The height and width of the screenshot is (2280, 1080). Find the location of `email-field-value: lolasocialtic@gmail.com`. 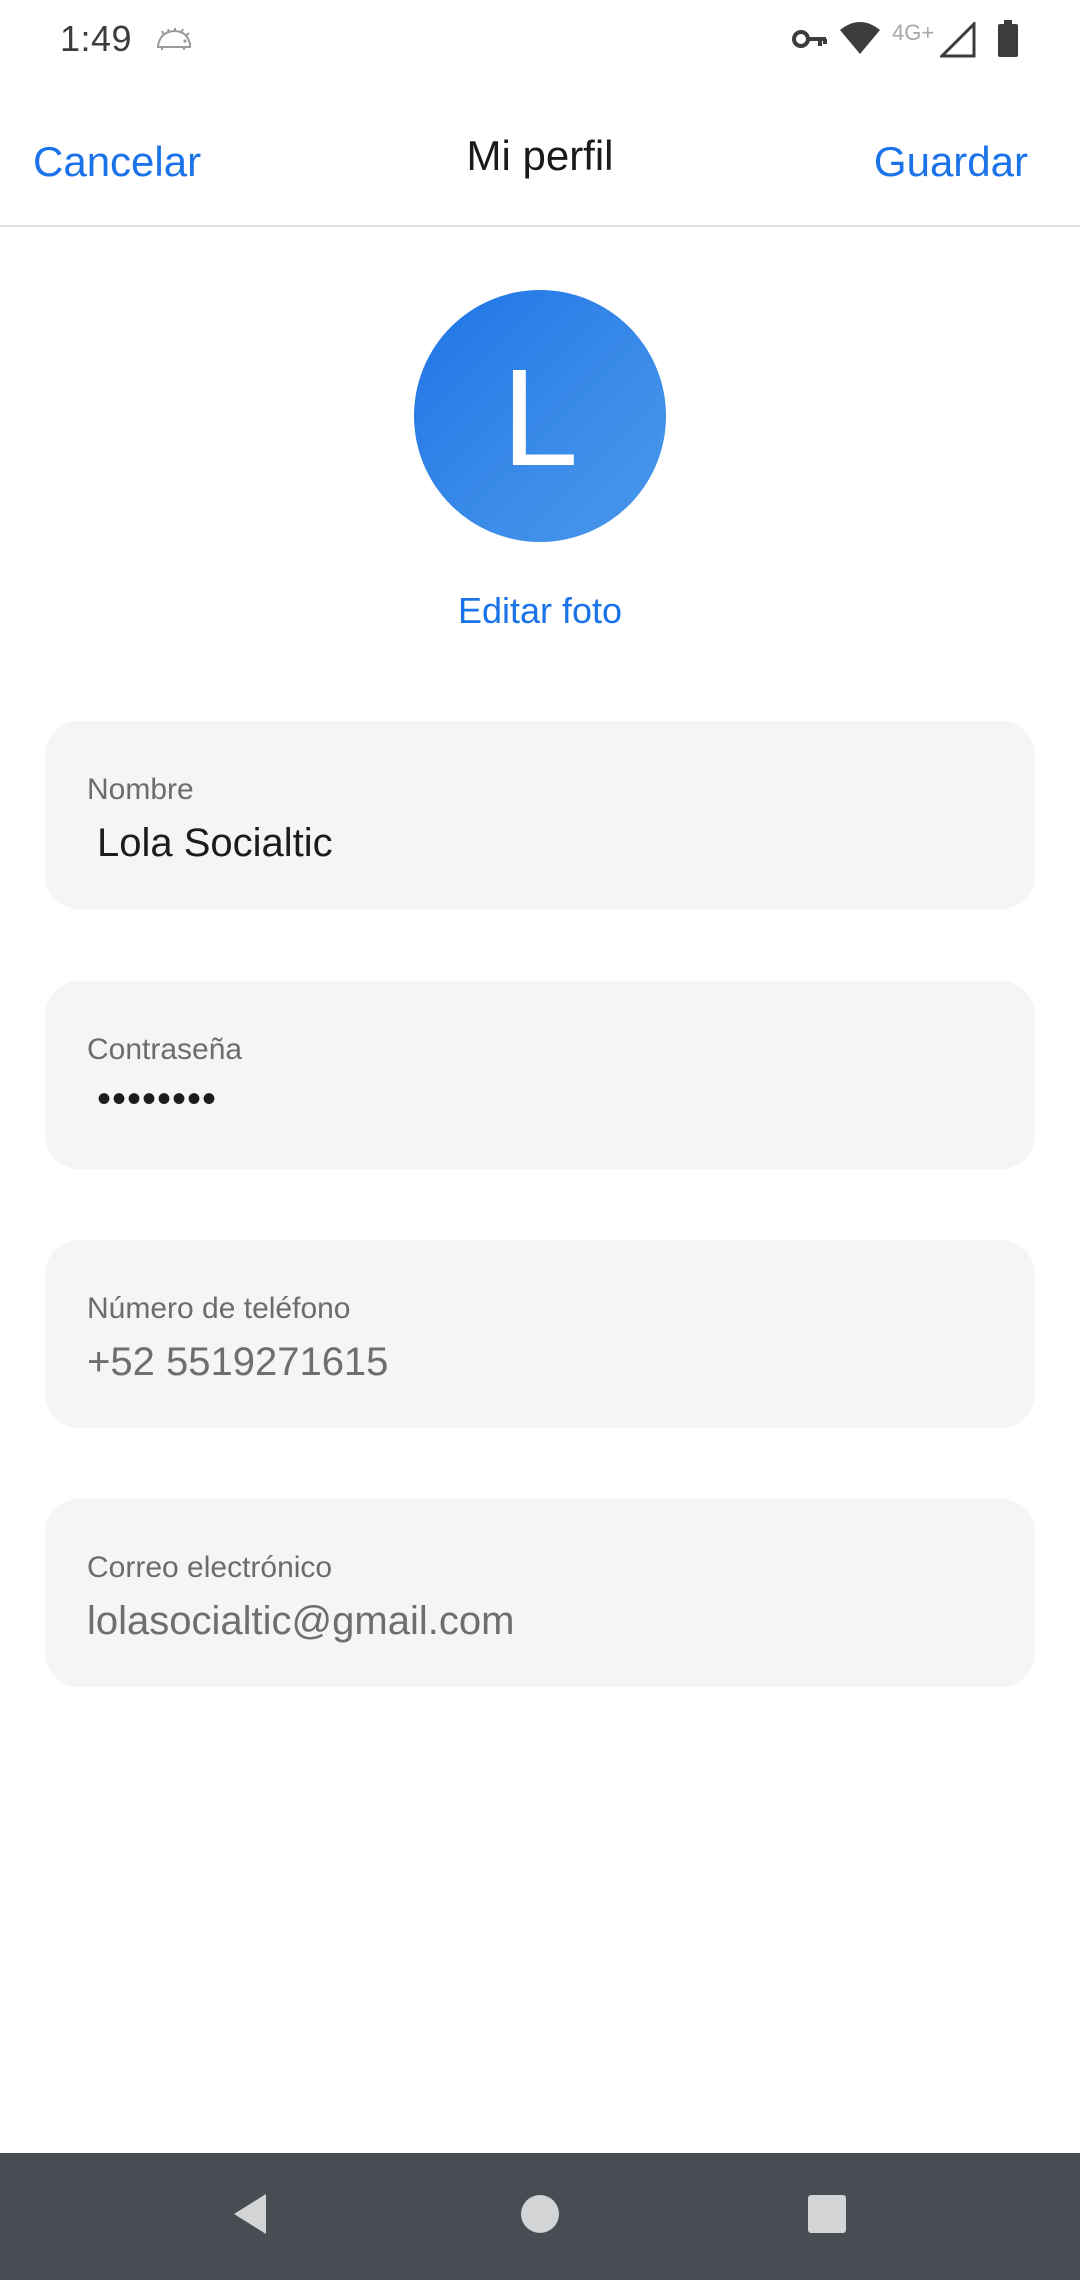

email-field-value: lolasocialtic@gmail.com is located at coordinates (300, 1621).